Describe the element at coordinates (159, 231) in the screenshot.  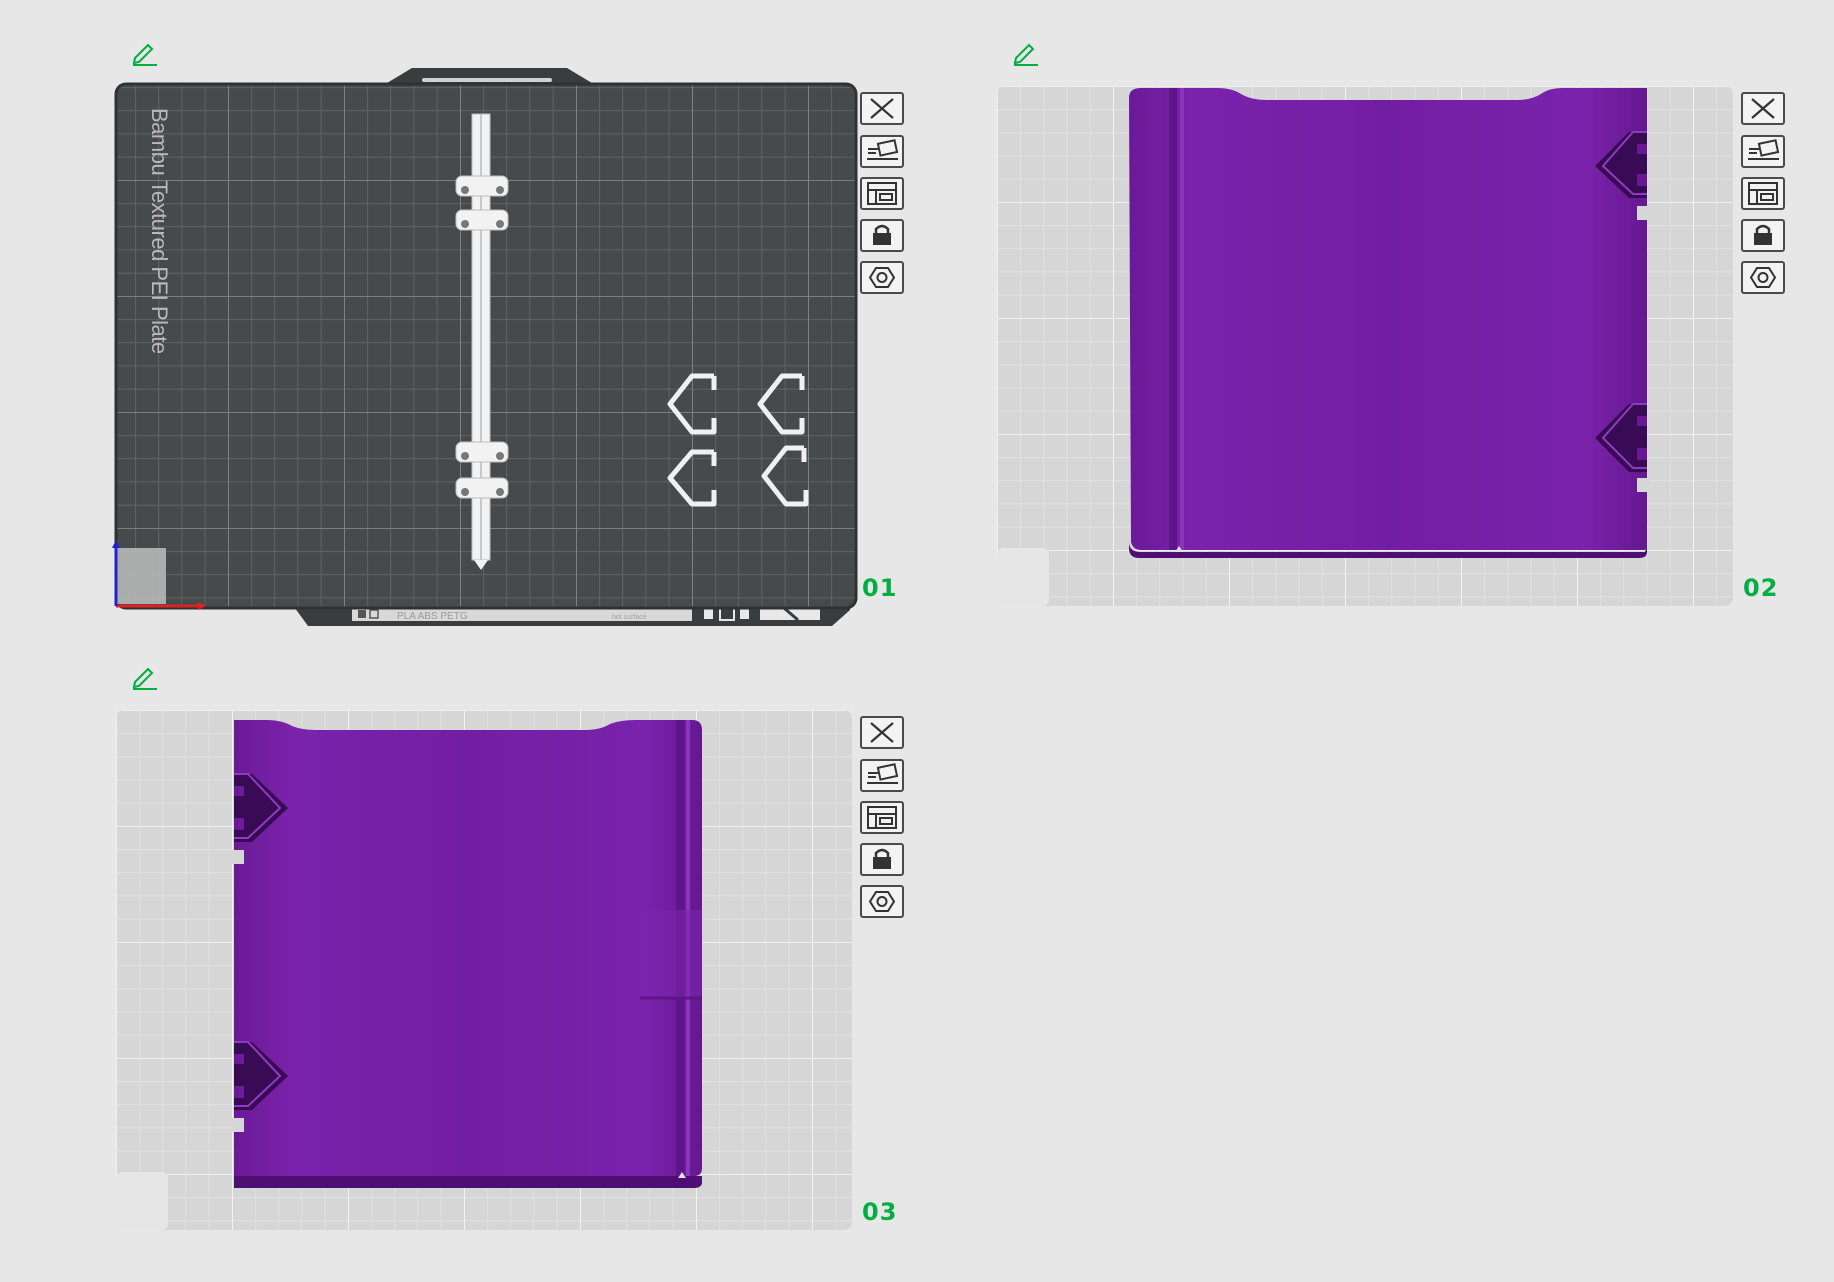
I see `plate-01-bed-label: Bambu Textured PEI Plate` at that location.